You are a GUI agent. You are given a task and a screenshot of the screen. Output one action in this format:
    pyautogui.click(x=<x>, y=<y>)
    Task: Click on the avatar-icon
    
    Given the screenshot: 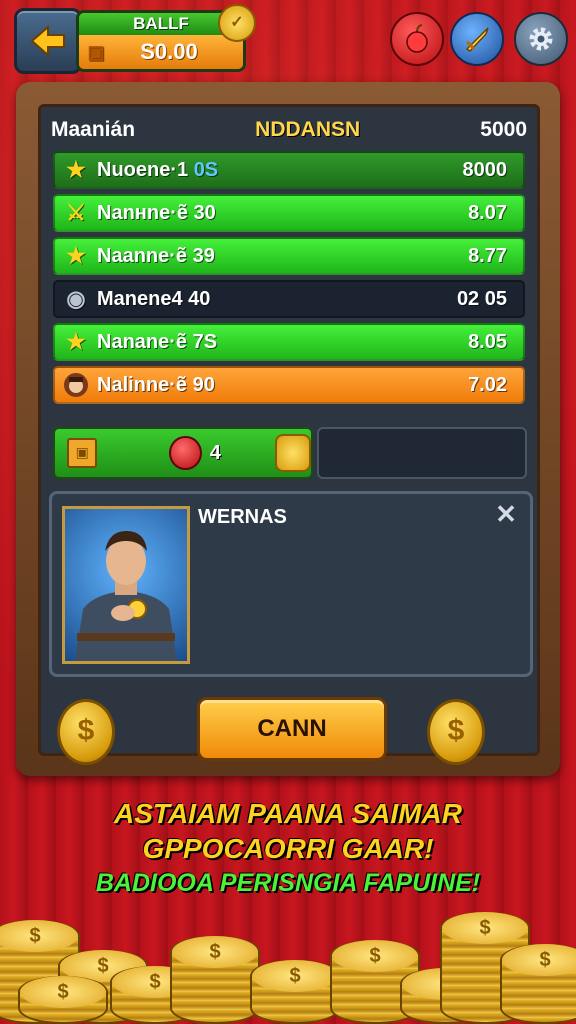 What is the action you would take?
    pyautogui.click(x=76, y=385)
    